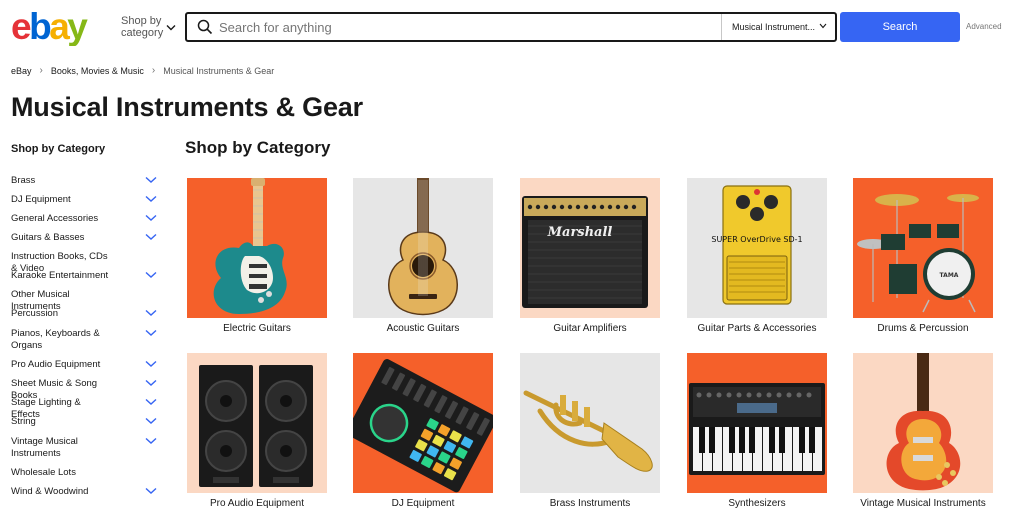  I want to click on breadcrumb-item-current: Musical Instruments & Gear, so click(219, 70).